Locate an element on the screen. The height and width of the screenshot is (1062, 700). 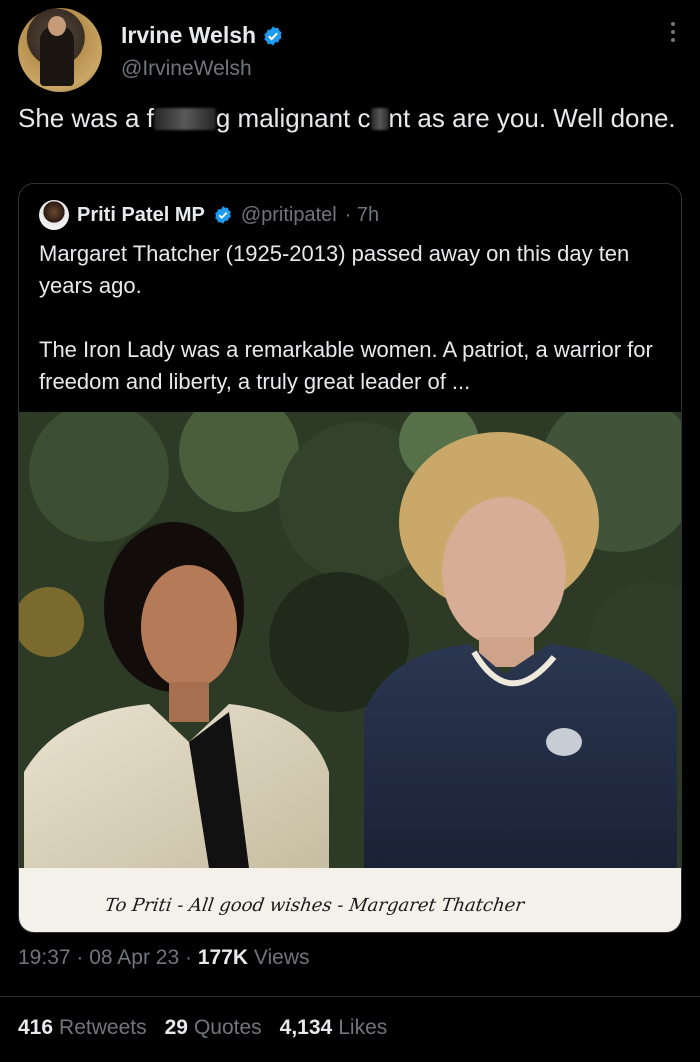
quotes-count: 29 is located at coordinates (176, 1027).